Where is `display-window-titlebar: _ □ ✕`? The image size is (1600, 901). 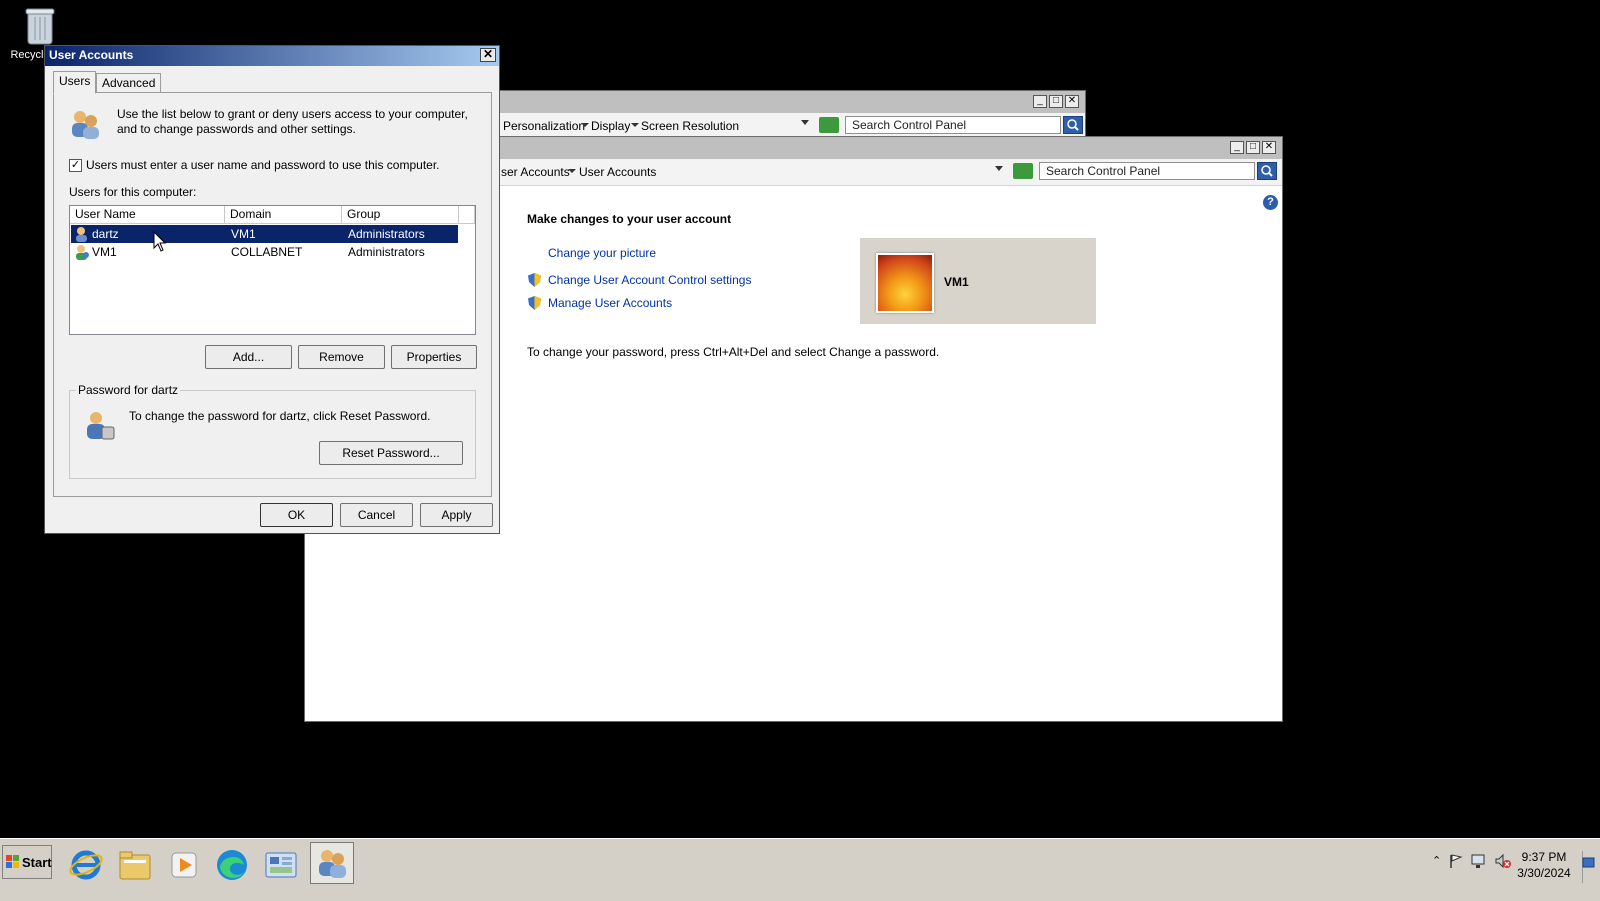
display-window-titlebar: _ □ ✕ is located at coordinates (791, 102).